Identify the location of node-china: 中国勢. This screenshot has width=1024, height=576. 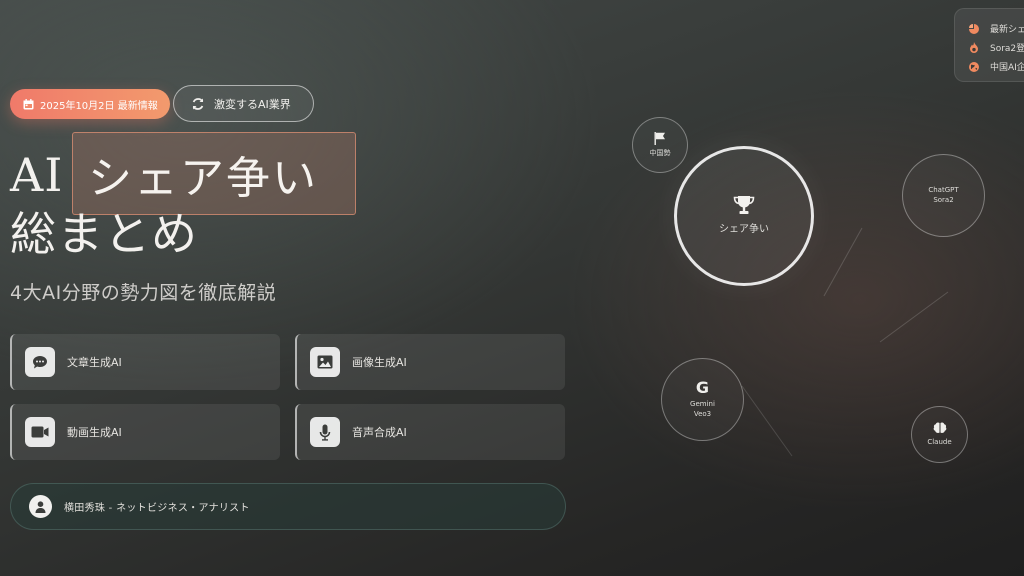
(660, 145).